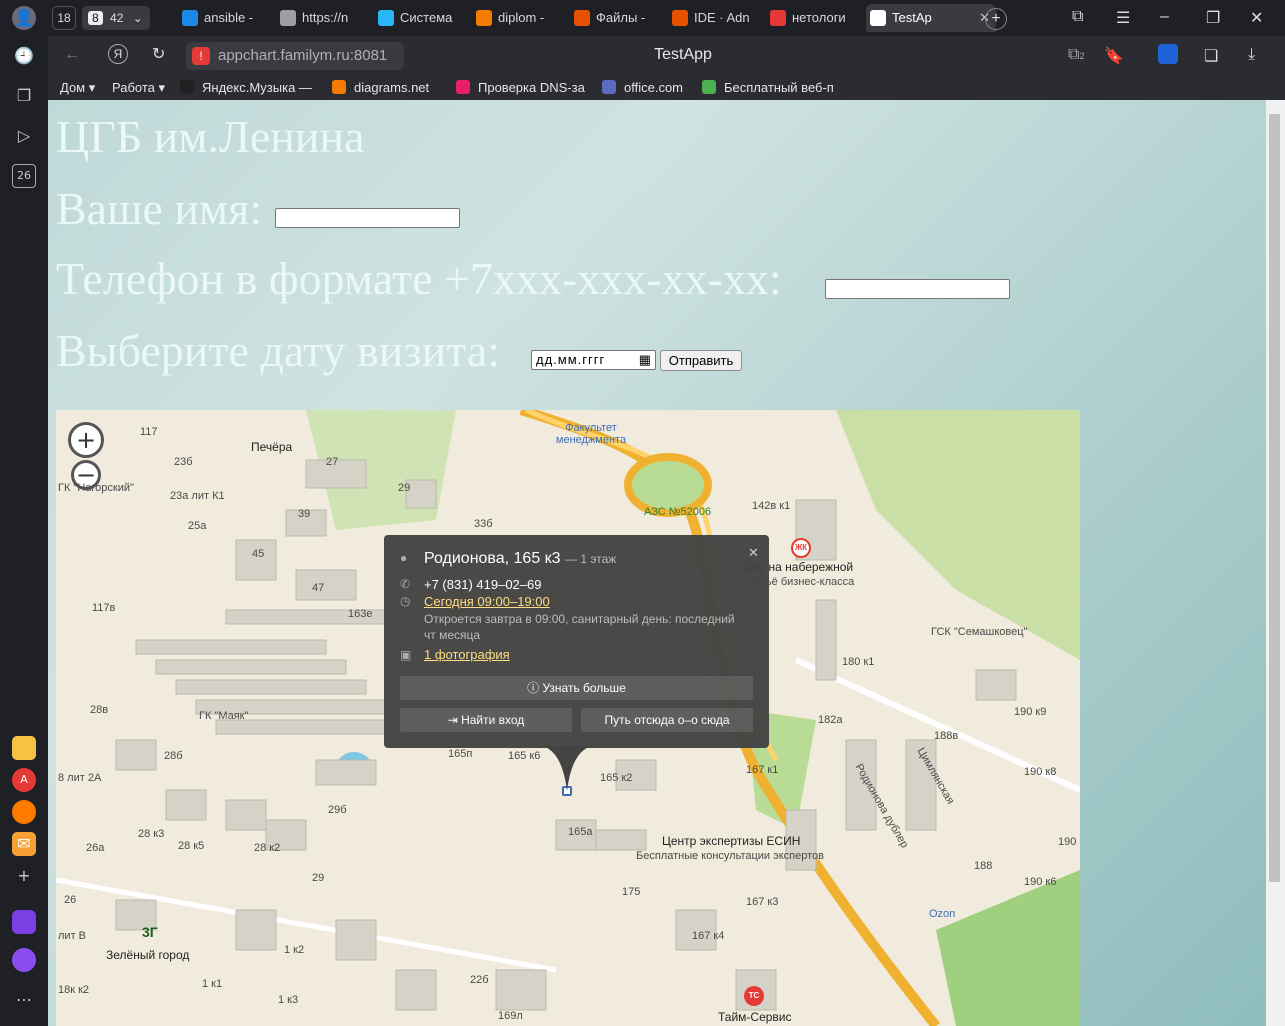 Image resolution: width=1285 pixels, height=1026 pixels. I want to click on popup-phone: +7 (831) 419–02–69, so click(482, 584).